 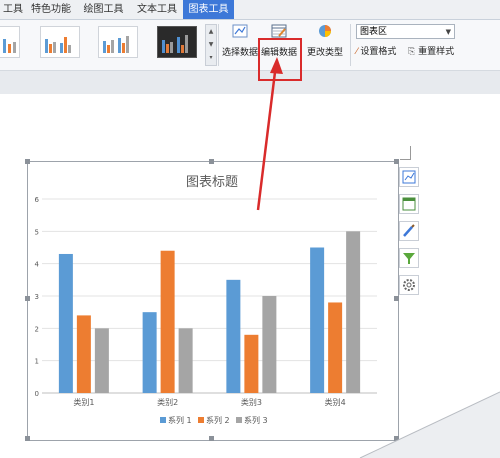 I want to click on style-brush-button, so click(x=409, y=231).